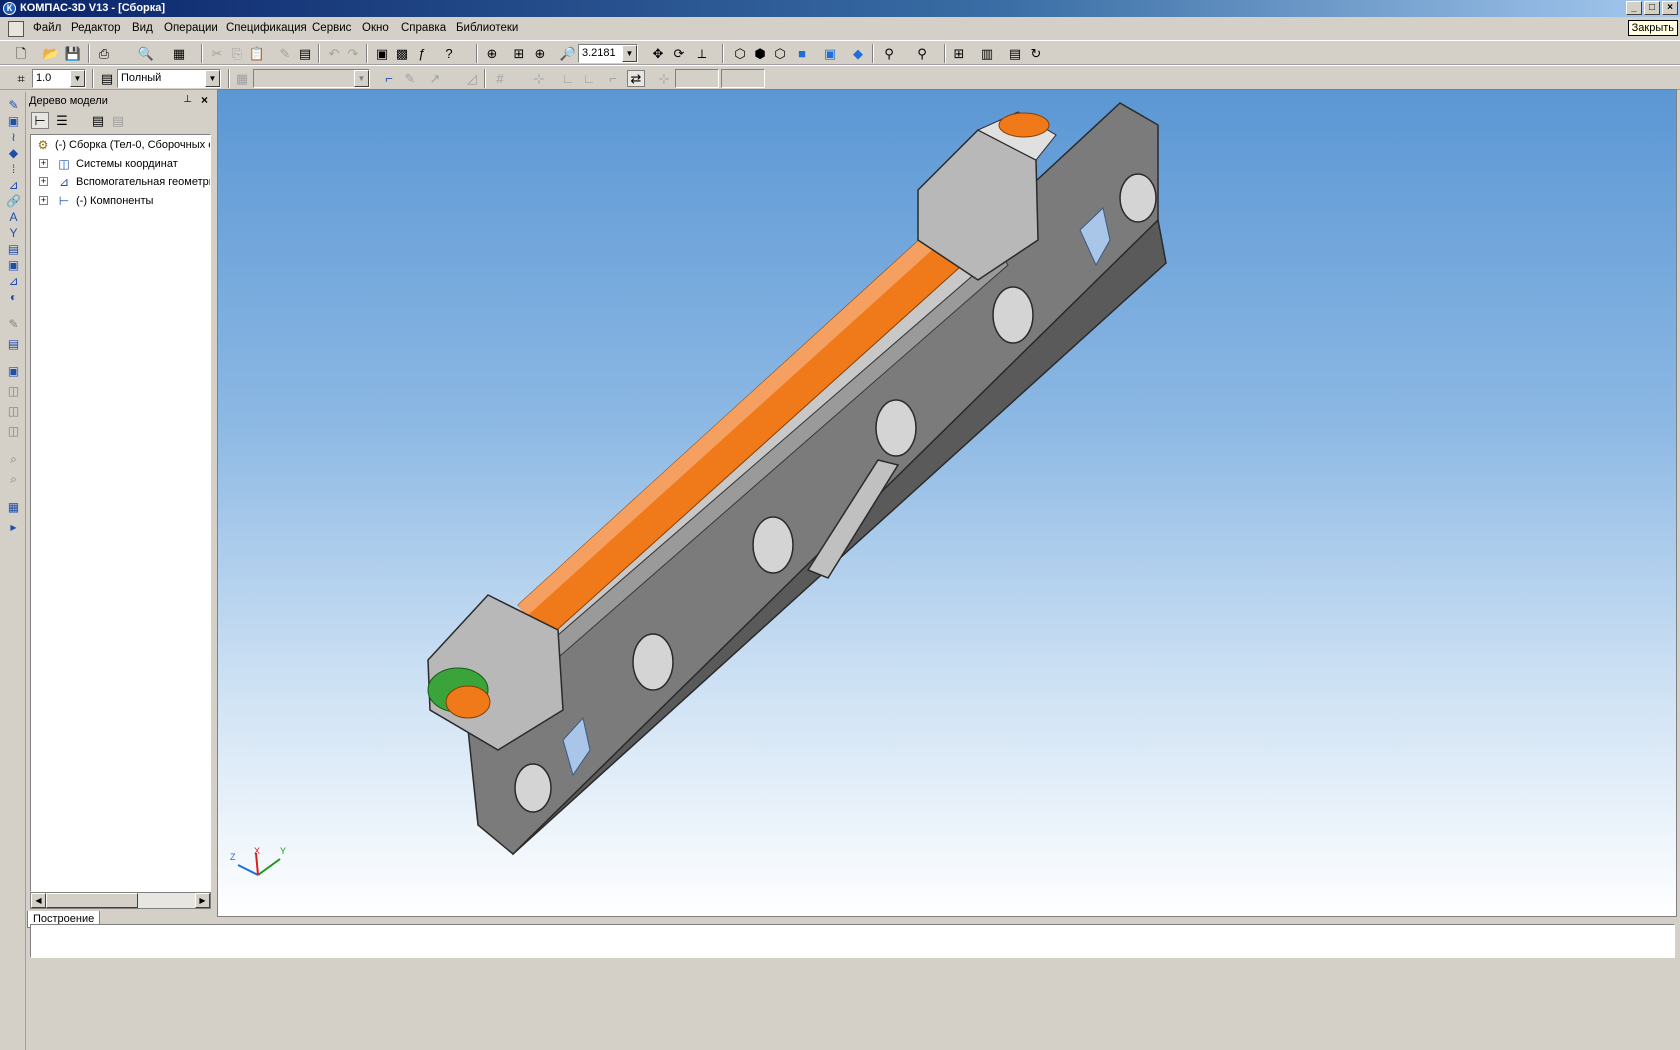 The image size is (1680, 1050). Describe the element at coordinates (608, 53) in the screenshot. I see `zoom-combo: 3.2181 ▼` at that location.